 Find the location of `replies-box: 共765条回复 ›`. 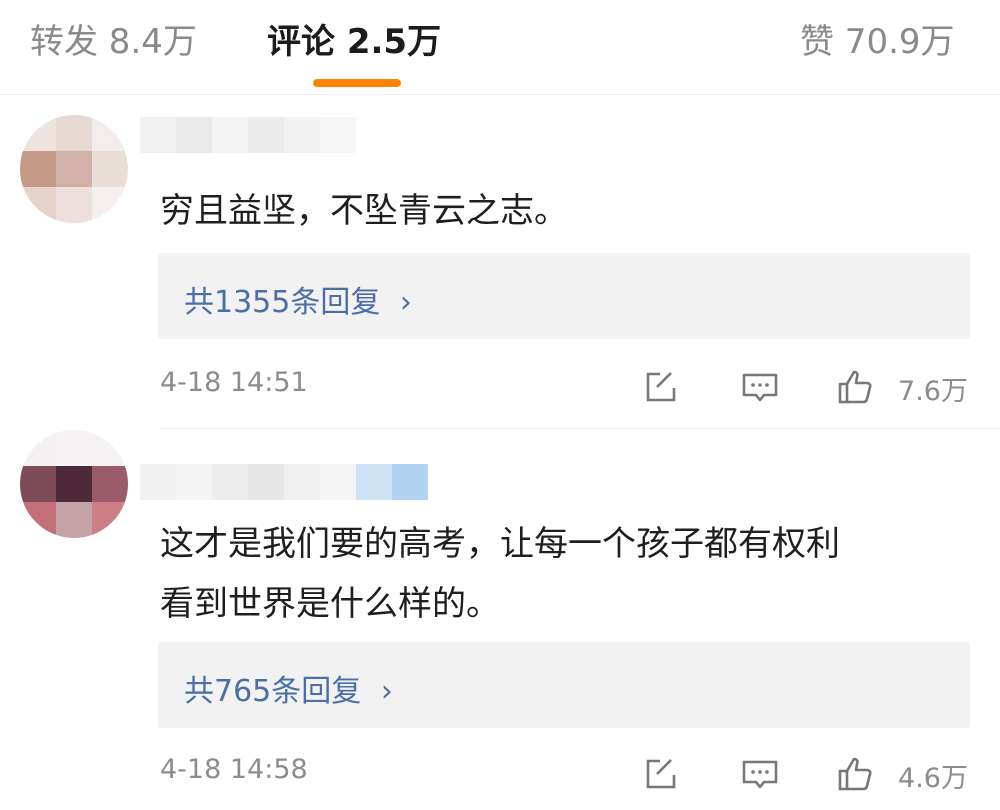

replies-box: 共765条回复 › is located at coordinates (564, 685).